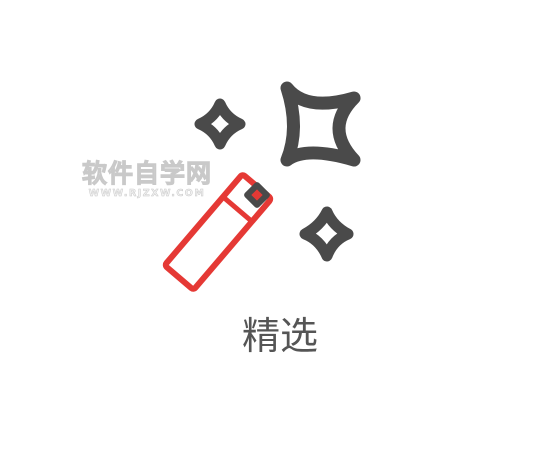 The image size is (552, 454). Describe the element at coordinates (320, 124) in the screenshot. I see `large-star-icon` at that location.